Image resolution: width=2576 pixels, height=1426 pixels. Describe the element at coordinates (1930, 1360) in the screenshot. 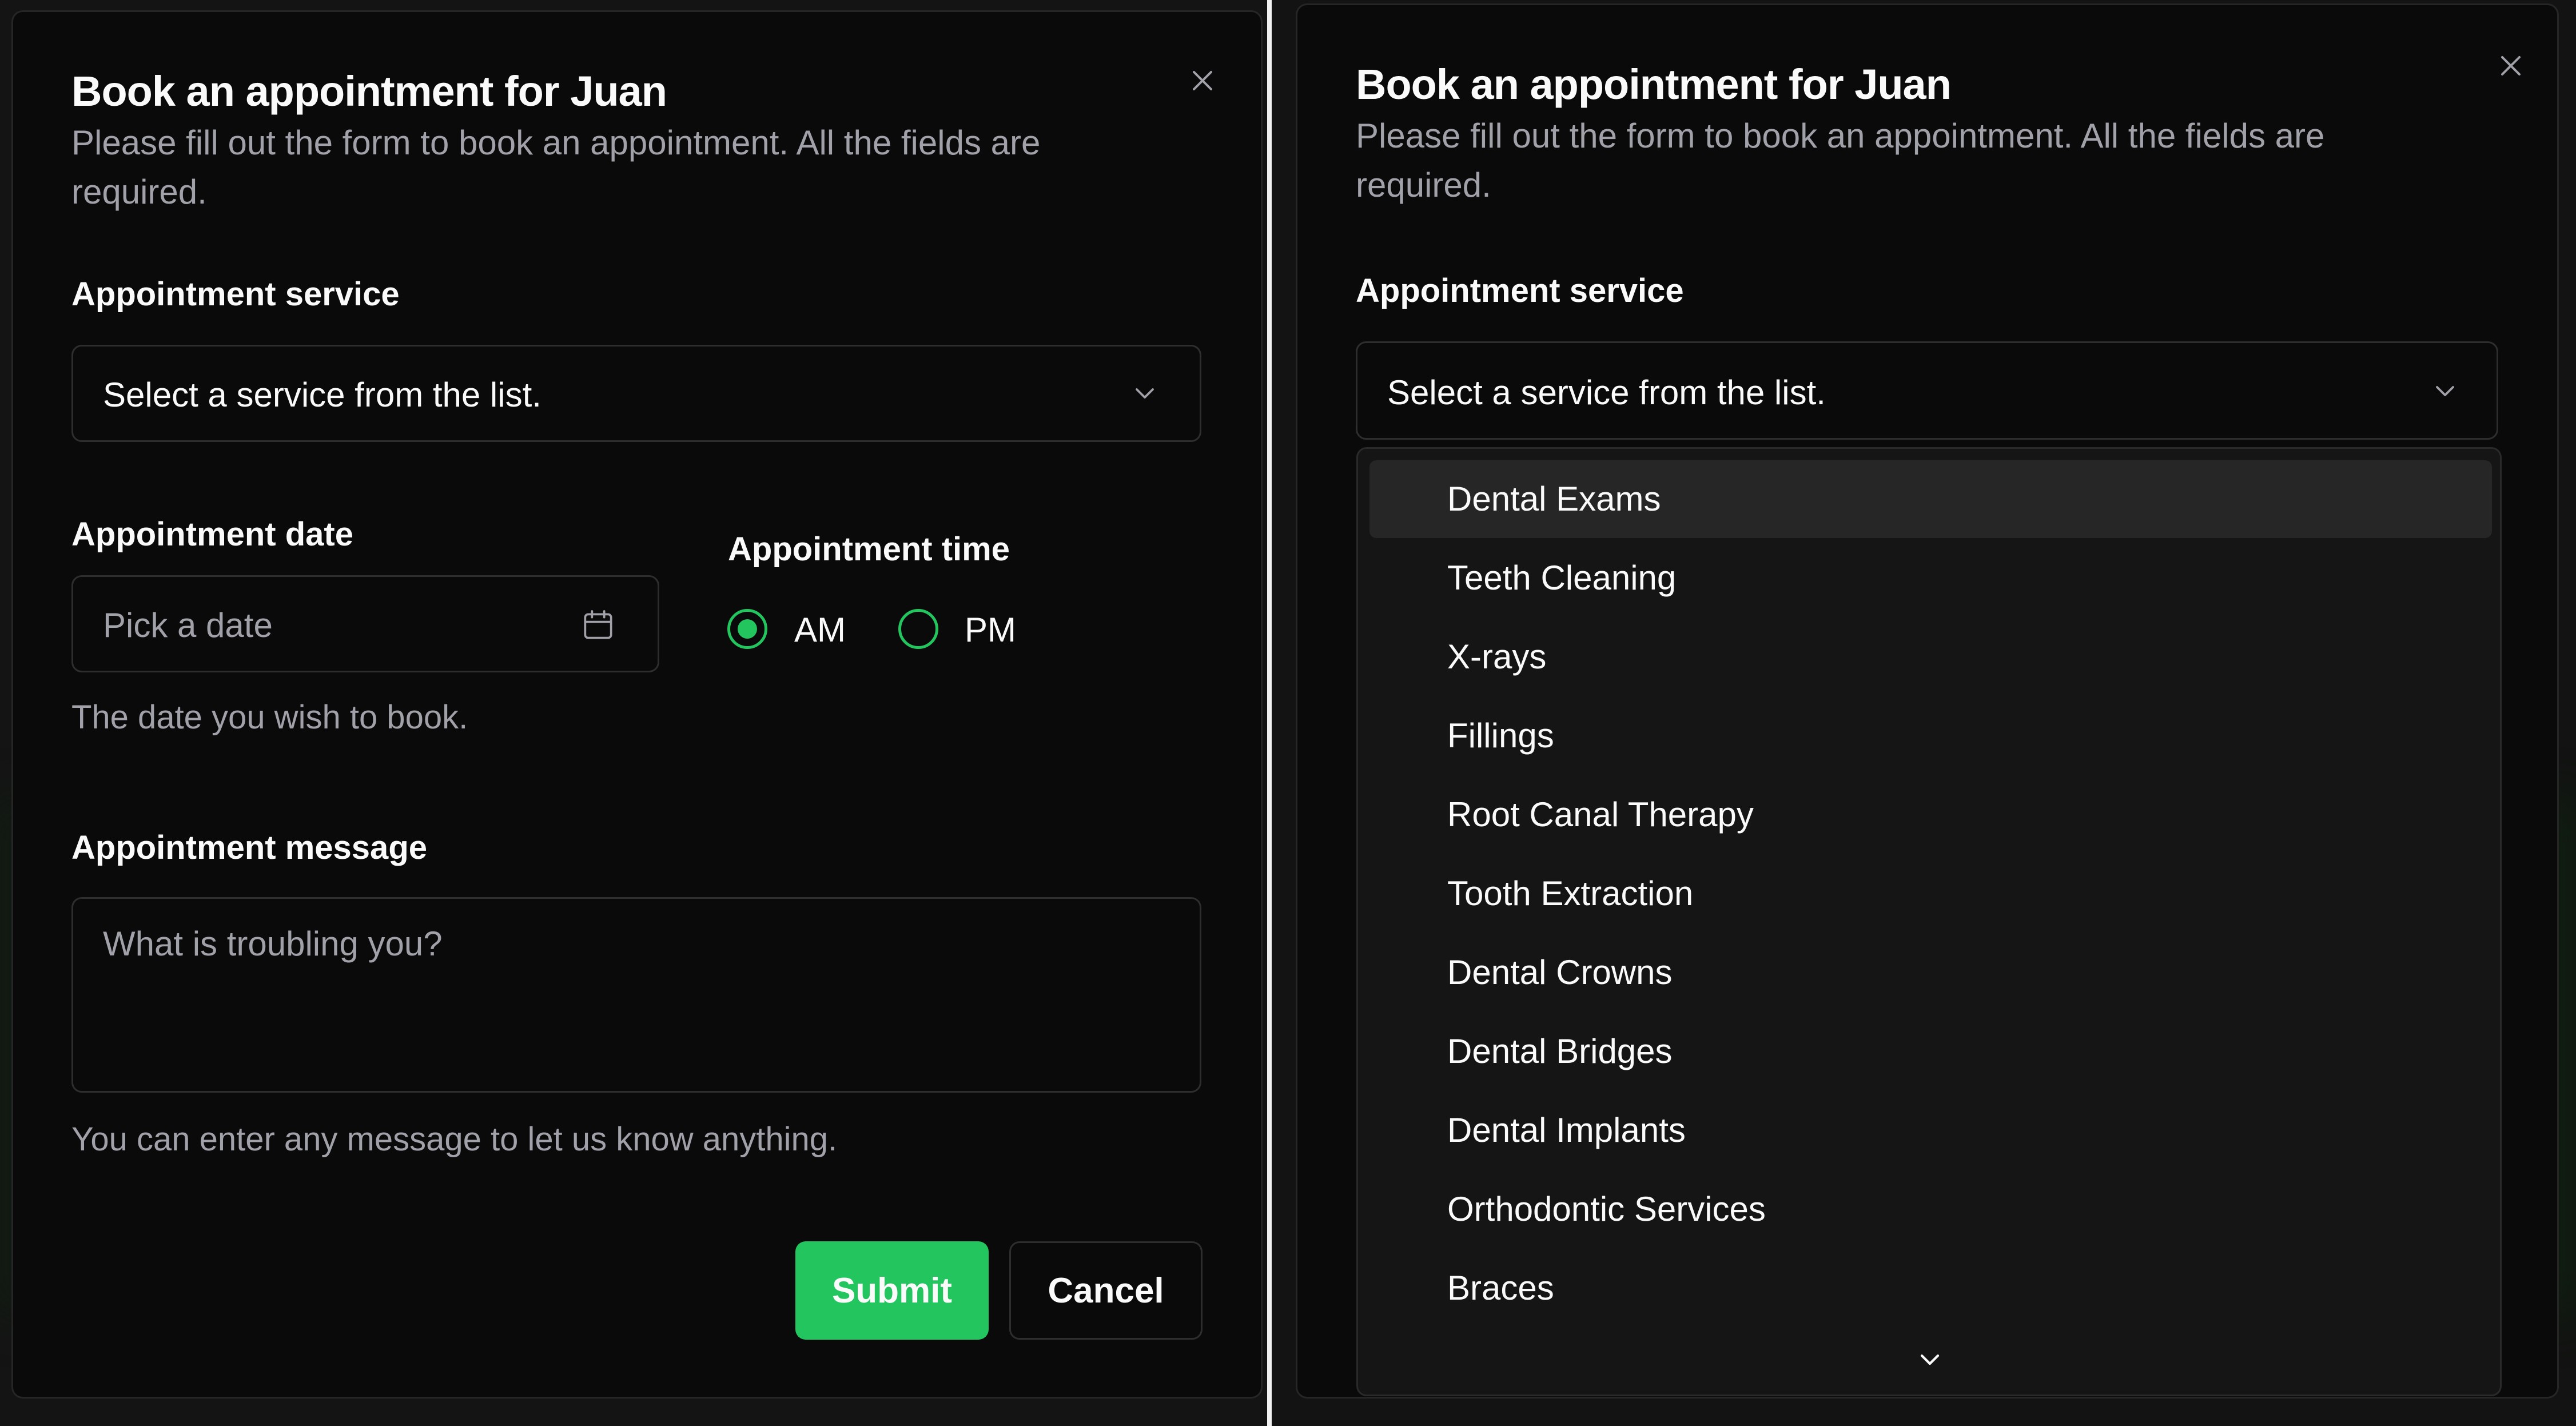

I see `scroll-down-chevron-icon` at that location.